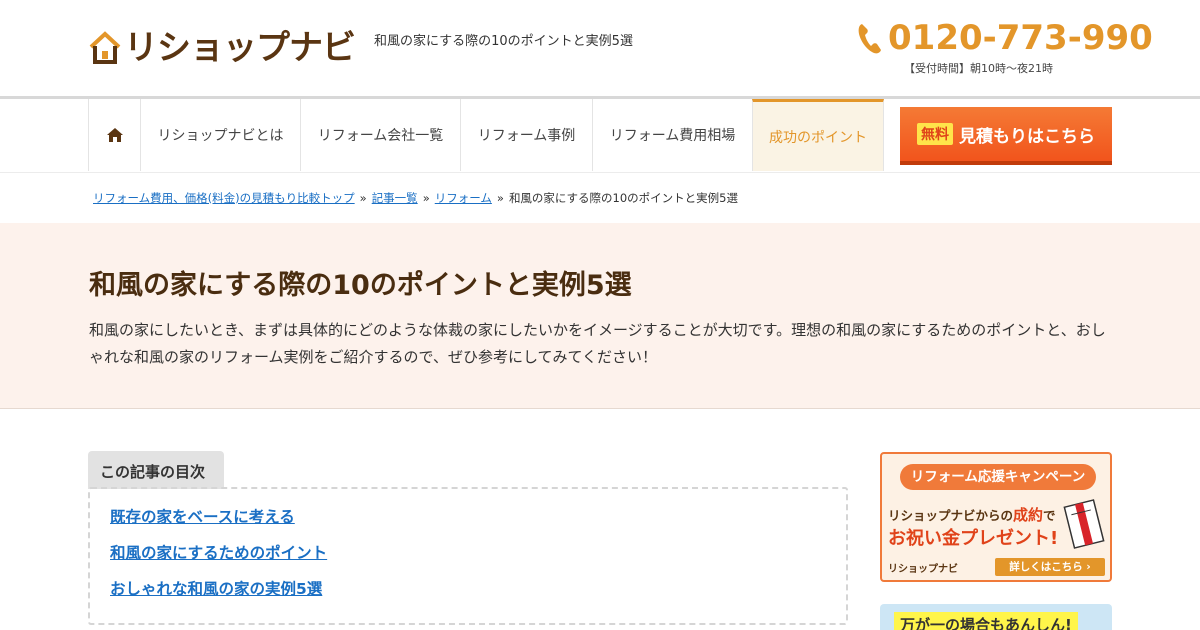  What do you see at coordinates (1027, 136) in the screenshot?
I see `cta-label: 見積もりはこちら` at bounding box center [1027, 136].